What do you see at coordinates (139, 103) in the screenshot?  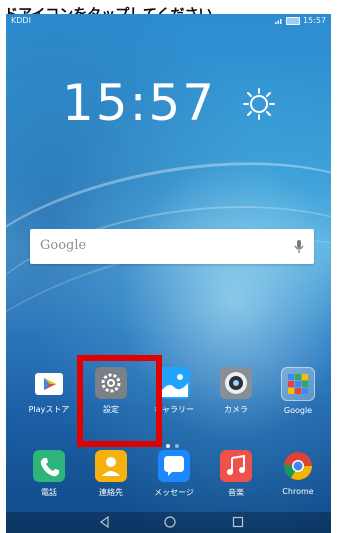 I see `clock-widget-time: 15:57` at bounding box center [139, 103].